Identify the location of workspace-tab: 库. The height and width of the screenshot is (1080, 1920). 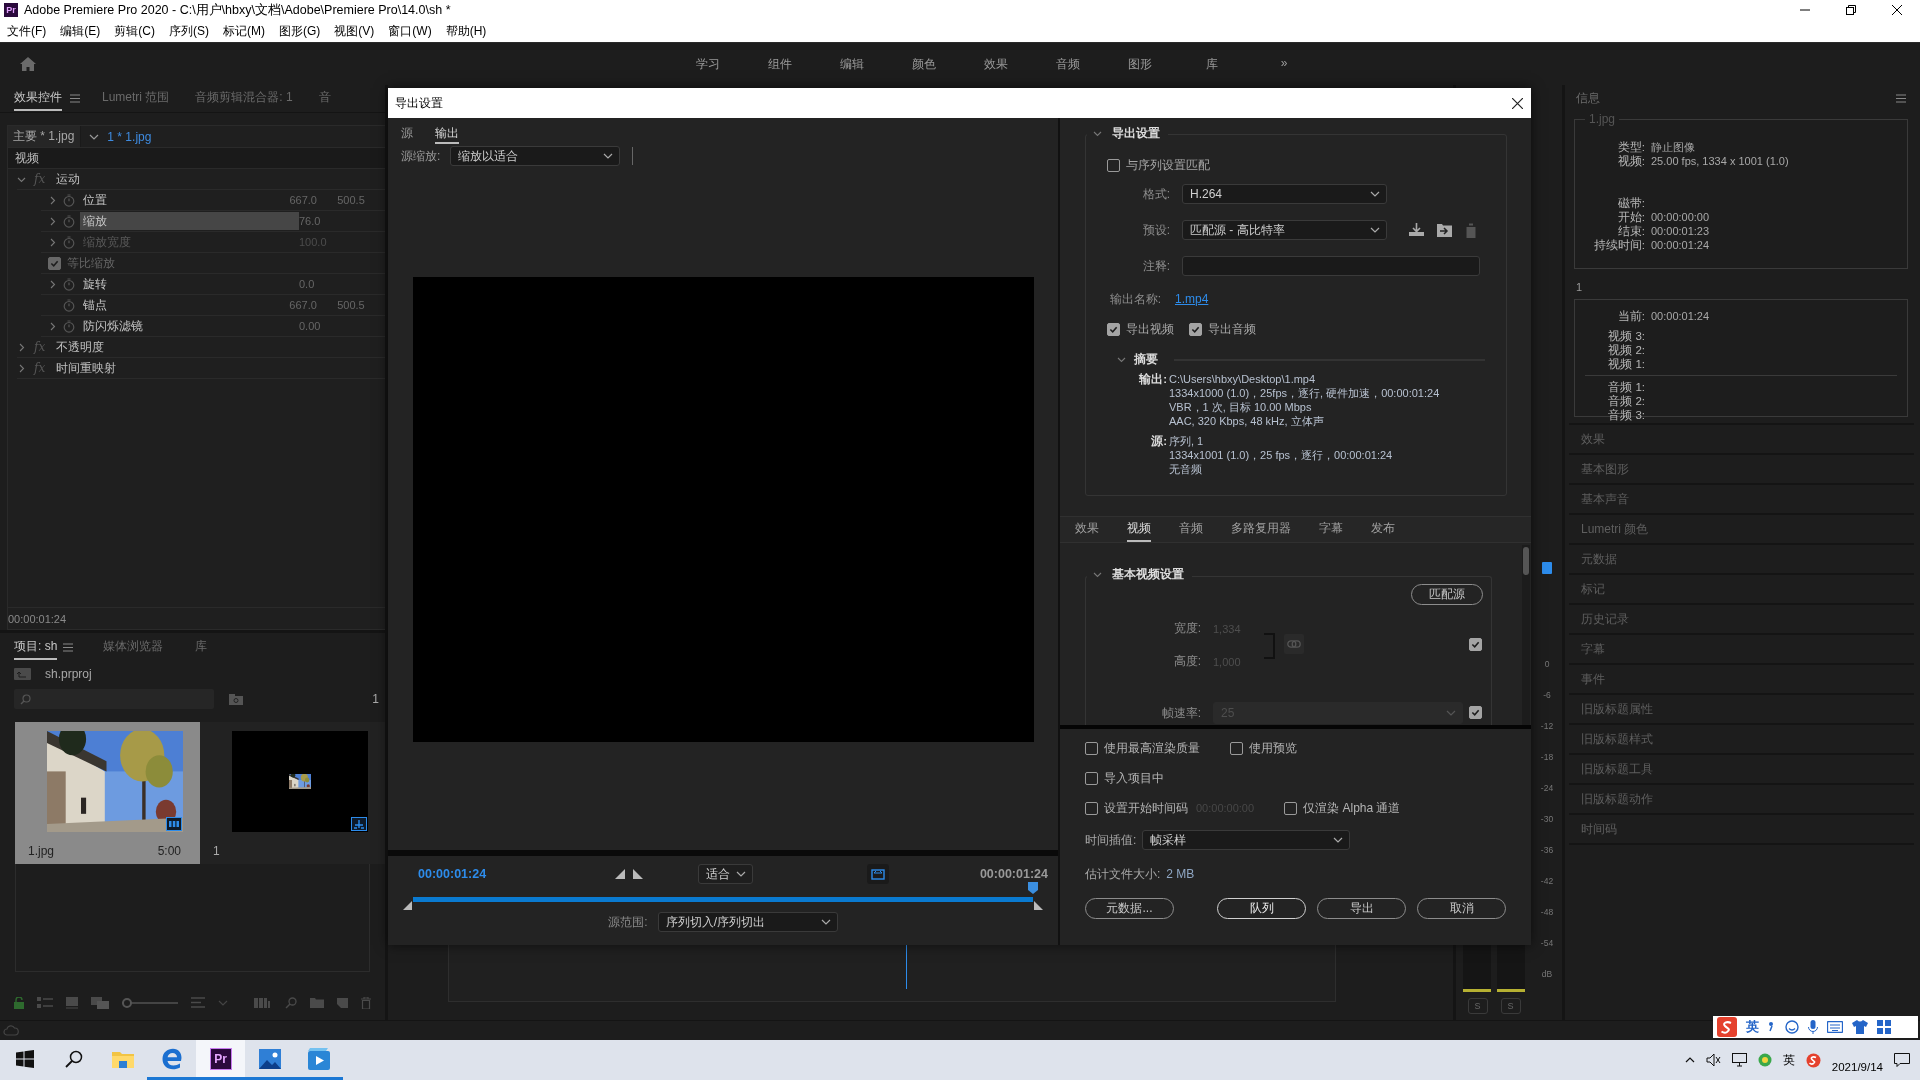
(1212, 64).